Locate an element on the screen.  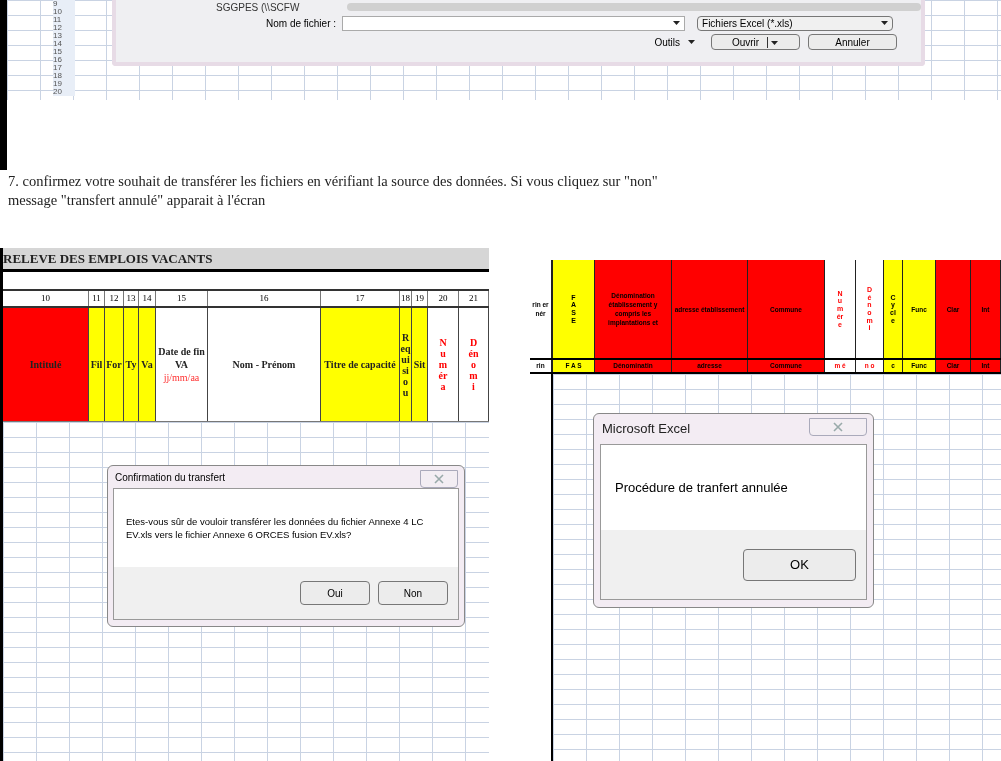
row-number: 12 is located at coordinates (58, 28).